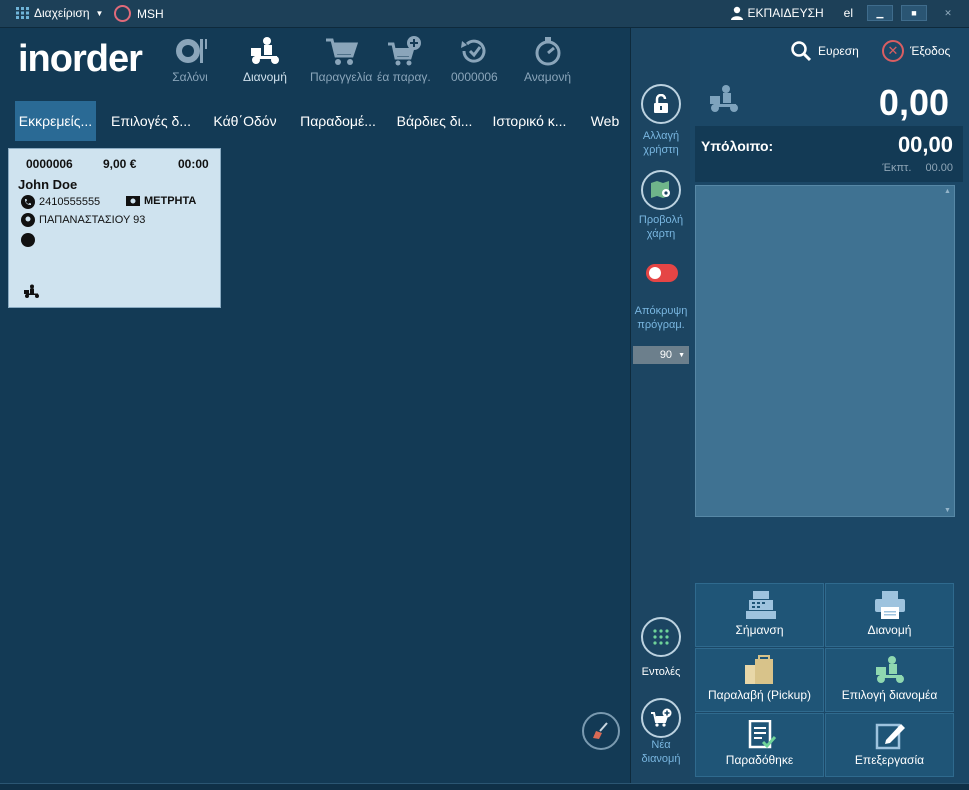 The height and width of the screenshot is (790, 969). What do you see at coordinates (762, 734) in the screenshot?
I see `delivered-doc-icon` at bounding box center [762, 734].